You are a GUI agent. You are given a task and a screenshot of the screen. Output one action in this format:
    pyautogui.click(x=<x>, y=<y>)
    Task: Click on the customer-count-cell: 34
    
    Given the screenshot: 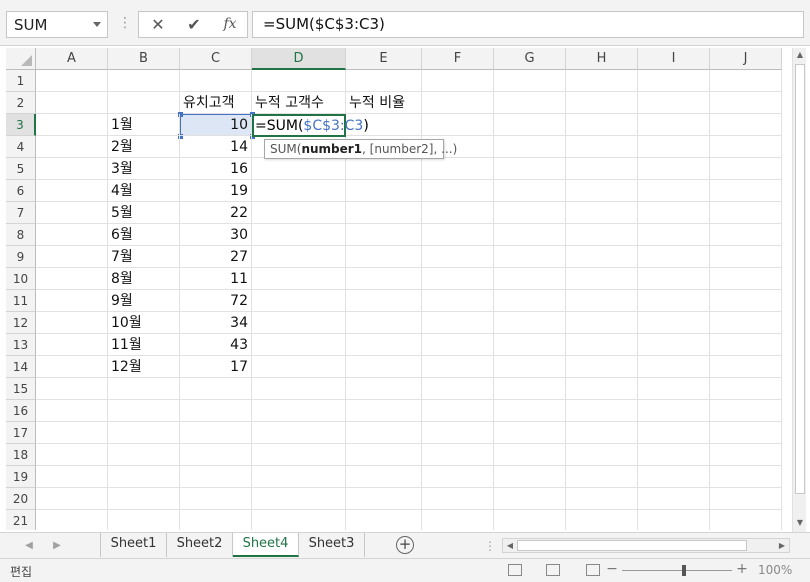 What is the action you would take?
    pyautogui.click(x=216, y=323)
    